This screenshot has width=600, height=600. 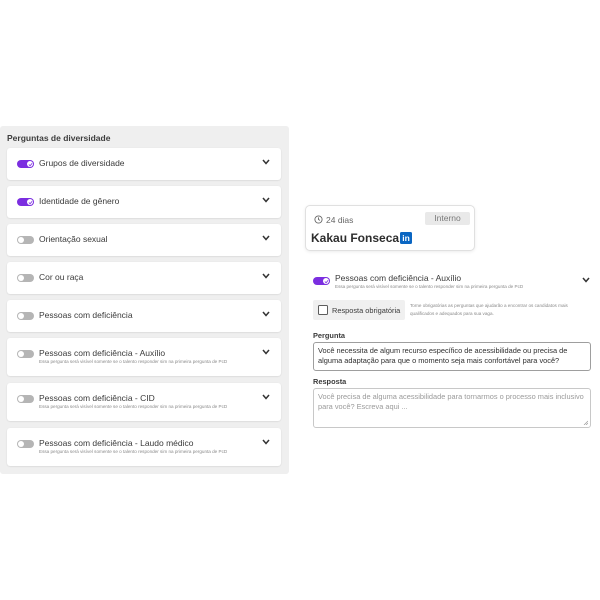 What do you see at coordinates (329, 335) in the screenshot?
I see `question-label: Pergunta` at bounding box center [329, 335].